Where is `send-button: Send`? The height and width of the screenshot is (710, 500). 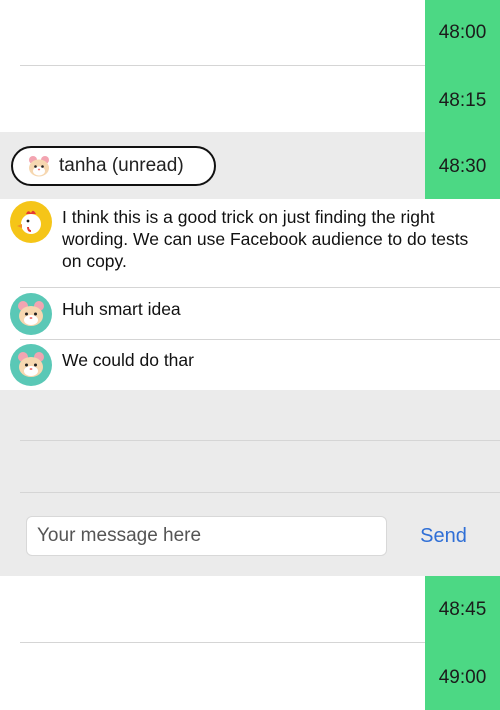 send-button: Send is located at coordinates (443, 536).